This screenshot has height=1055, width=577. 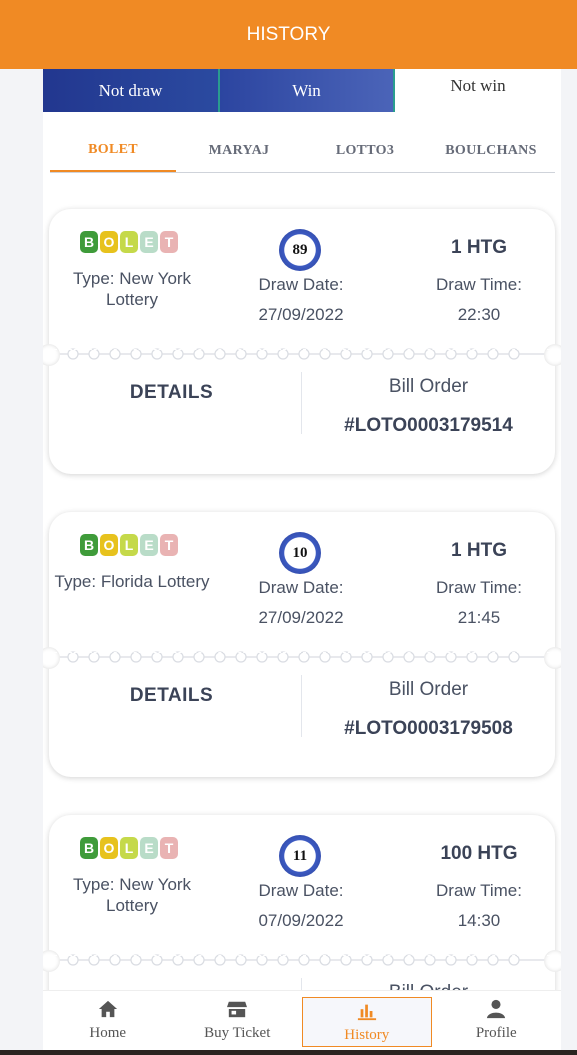 I want to click on nav-home-label: Home, so click(x=108, y=1033).